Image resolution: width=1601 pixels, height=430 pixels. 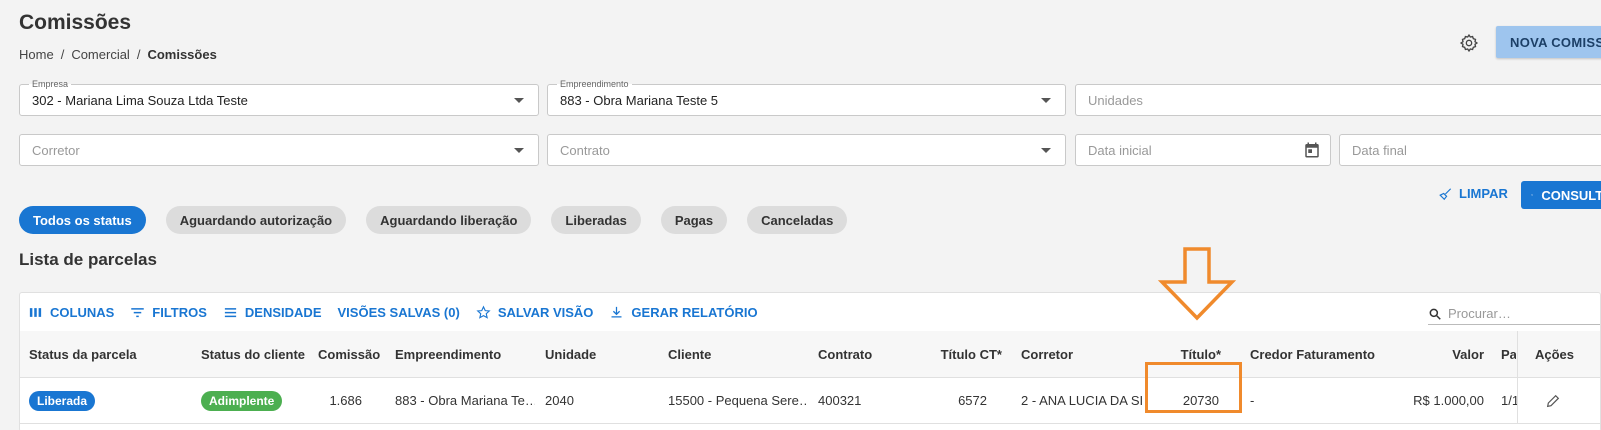 What do you see at coordinates (50, 84) in the screenshot?
I see `empresa-label: Empresa` at bounding box center [50, 84].